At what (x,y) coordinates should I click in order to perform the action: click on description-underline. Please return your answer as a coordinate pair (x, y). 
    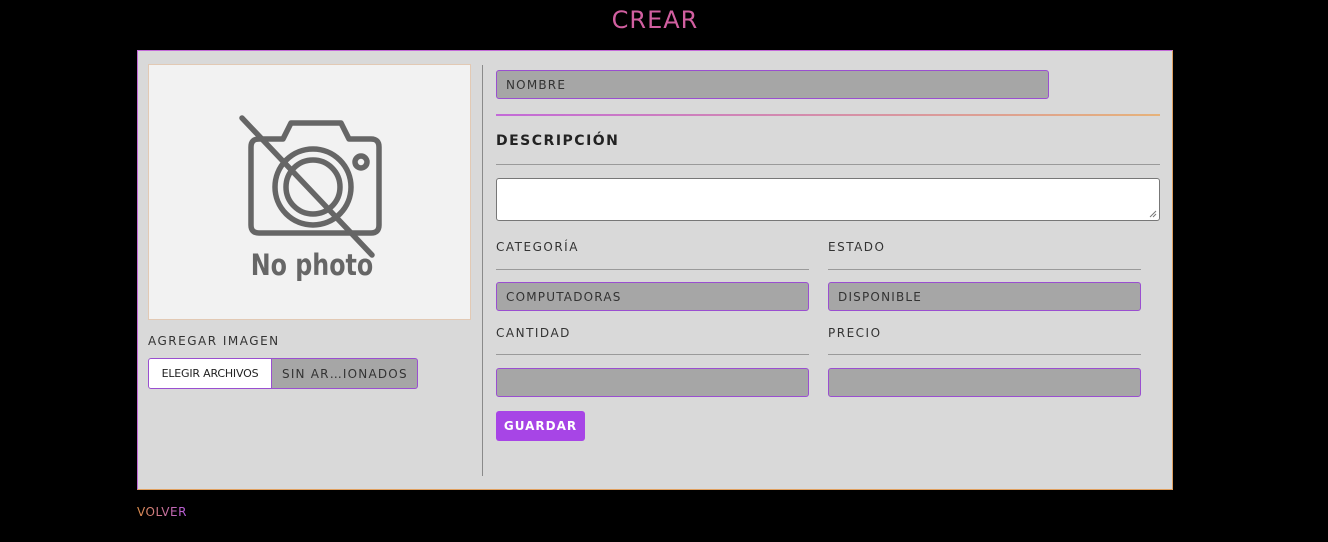
    Looking at the image, I should click on (828, 164).